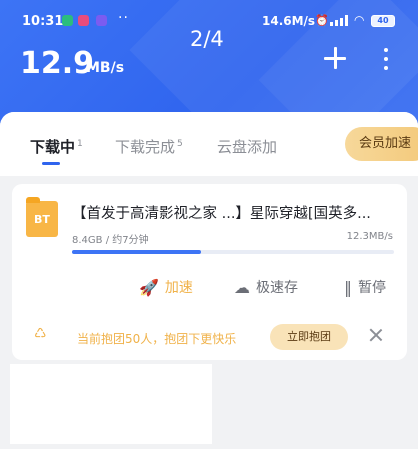 The width and height of the screenshot is (418, 449). I want to click on blank-panel, so click(111, 404).